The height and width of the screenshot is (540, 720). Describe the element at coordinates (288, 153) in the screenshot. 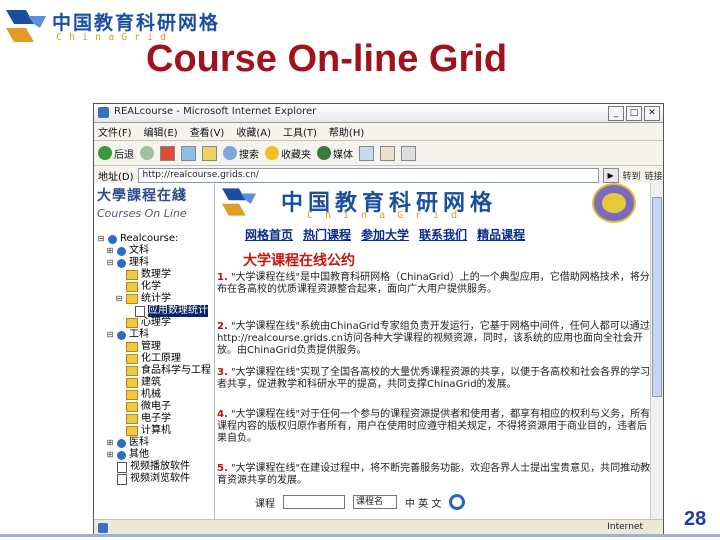

I see `favorites-button: 收藏夹` at that location.